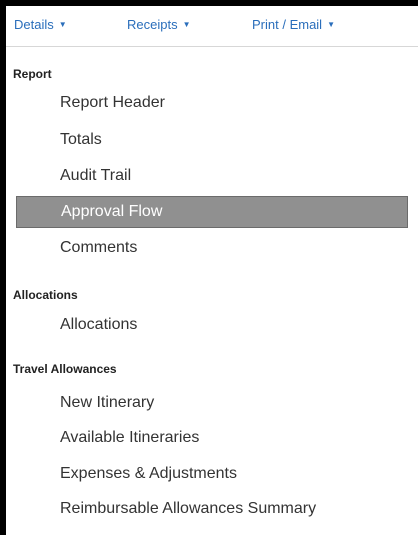 The height and width of the screenshot is (535, 418). What do you see at coordinates (212, 509) in the screenshot?
I see `menu-item-reimbursable-allowances-summary: Reimbursable Allowances Summary` at bounding box center [212, 509].